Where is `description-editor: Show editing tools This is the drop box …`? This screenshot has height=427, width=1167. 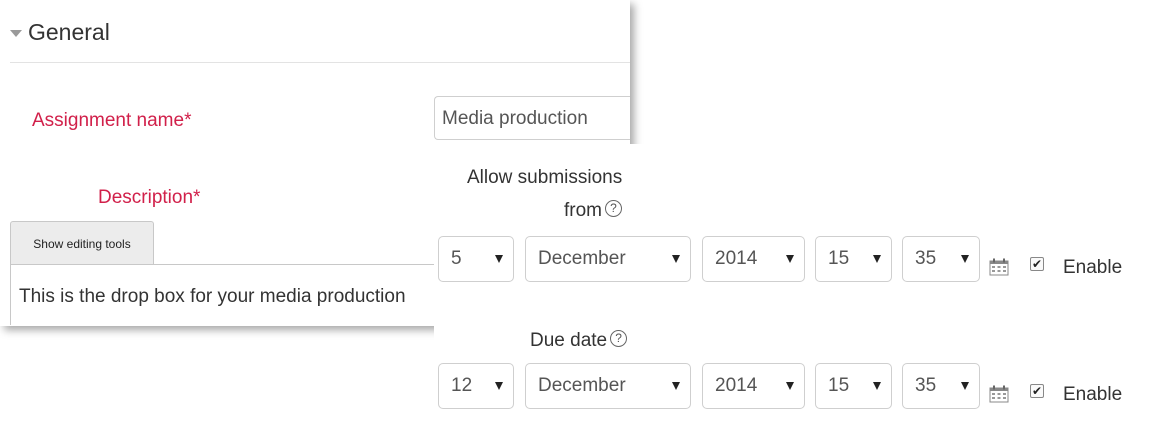 description-editor: Show editing tools This is the drop box … is located at coordinates (222, 273).